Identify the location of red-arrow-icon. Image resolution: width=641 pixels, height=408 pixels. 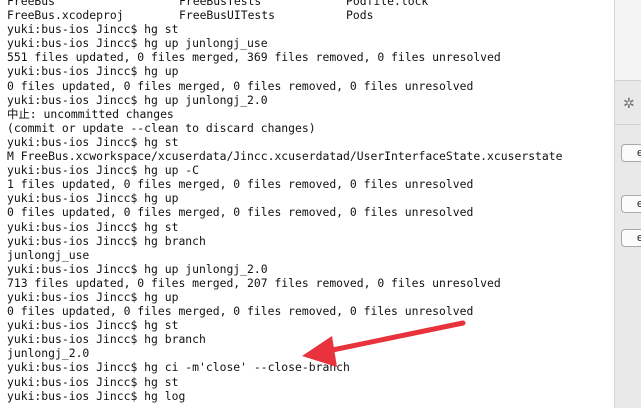
(384, 343).